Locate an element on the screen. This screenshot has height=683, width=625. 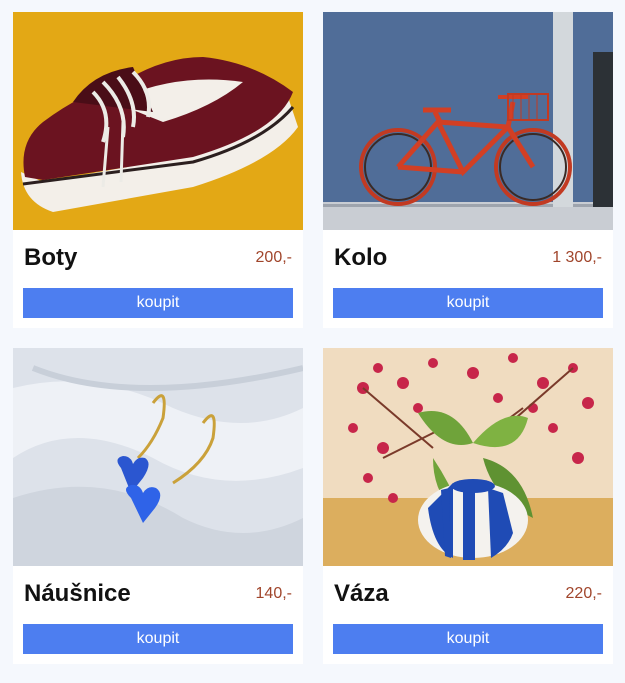
product-price: 140,- is located at coordinates (273, 593).